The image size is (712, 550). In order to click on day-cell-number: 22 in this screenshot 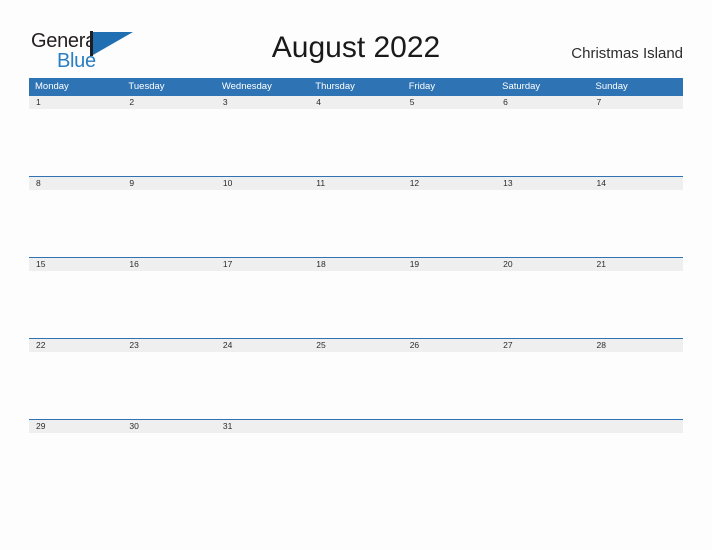, I will do `click(75, 345)`.